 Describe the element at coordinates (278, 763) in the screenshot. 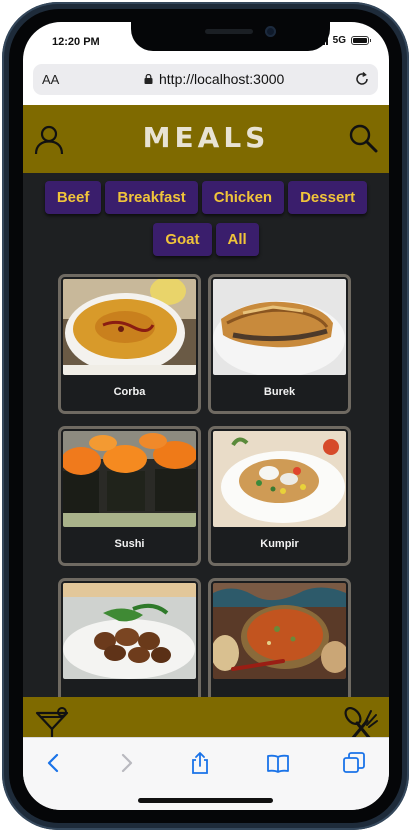

I see `bookmarks-icon` at that location.